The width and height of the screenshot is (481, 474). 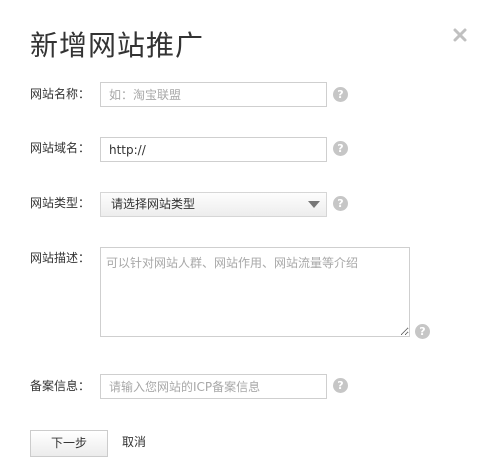 I want to click on dialog-title: 新增网站推广, so click(x=117, y=45).